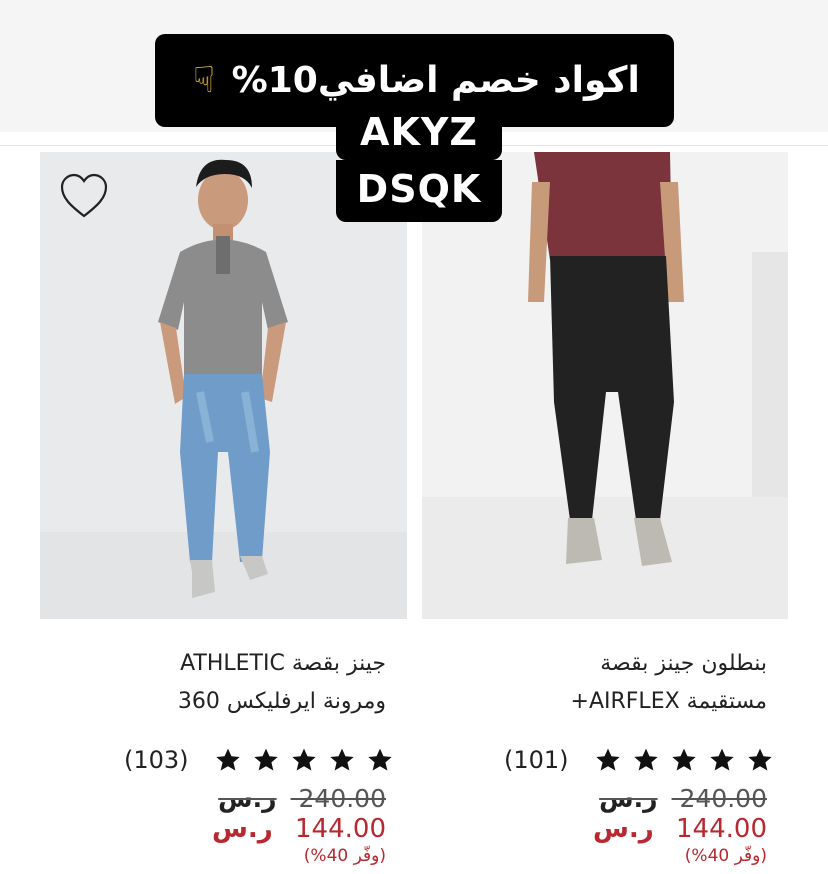 This screenshot has height=874, width=828. I want to click on heart-outline-icon, so click(84, 196).